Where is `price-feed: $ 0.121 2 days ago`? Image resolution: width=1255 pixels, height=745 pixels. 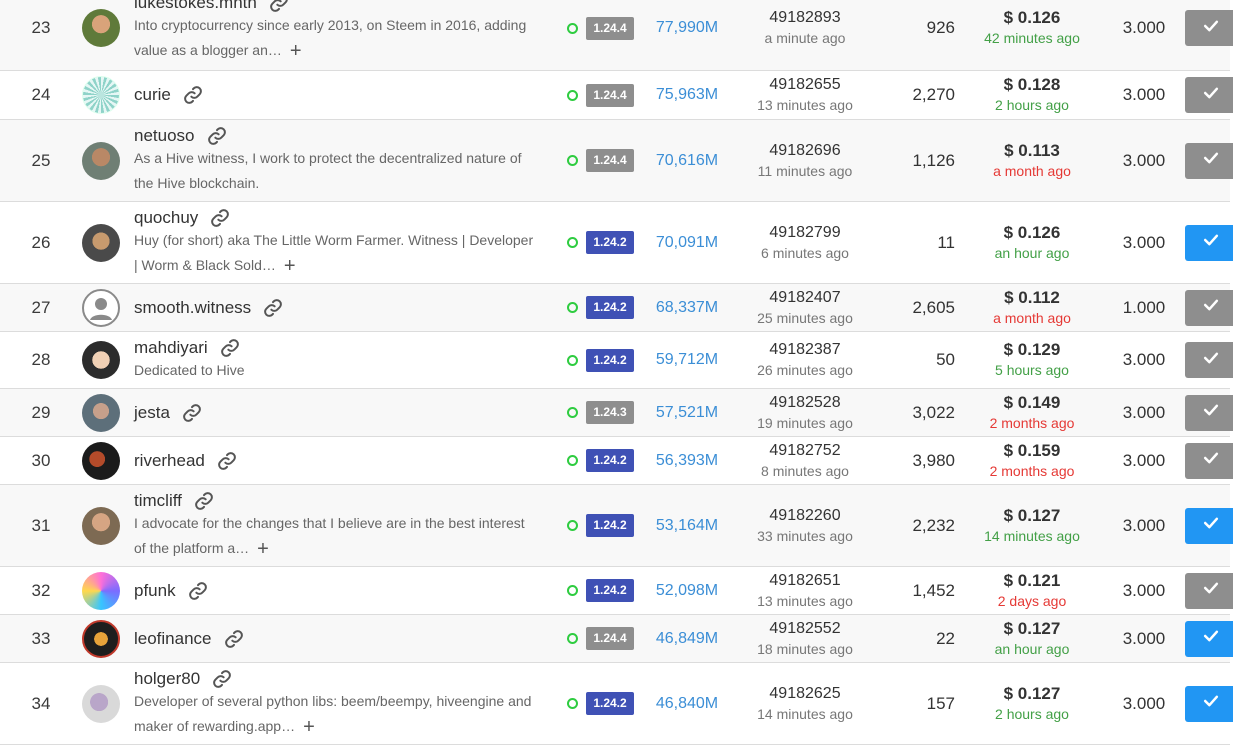
price-feed: $ 0.121 2 days ago is located at coordinates (1032, 591).